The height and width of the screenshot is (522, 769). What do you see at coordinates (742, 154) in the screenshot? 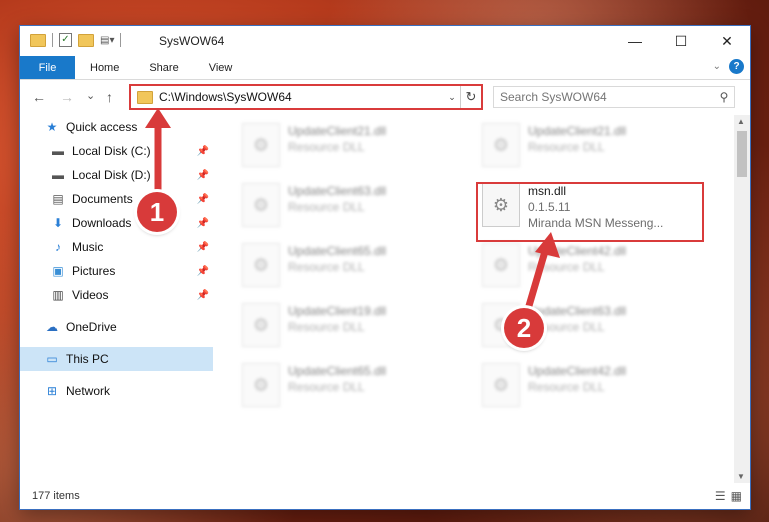
I see `scrollbar-thumb` at bounding box center [742, 154].